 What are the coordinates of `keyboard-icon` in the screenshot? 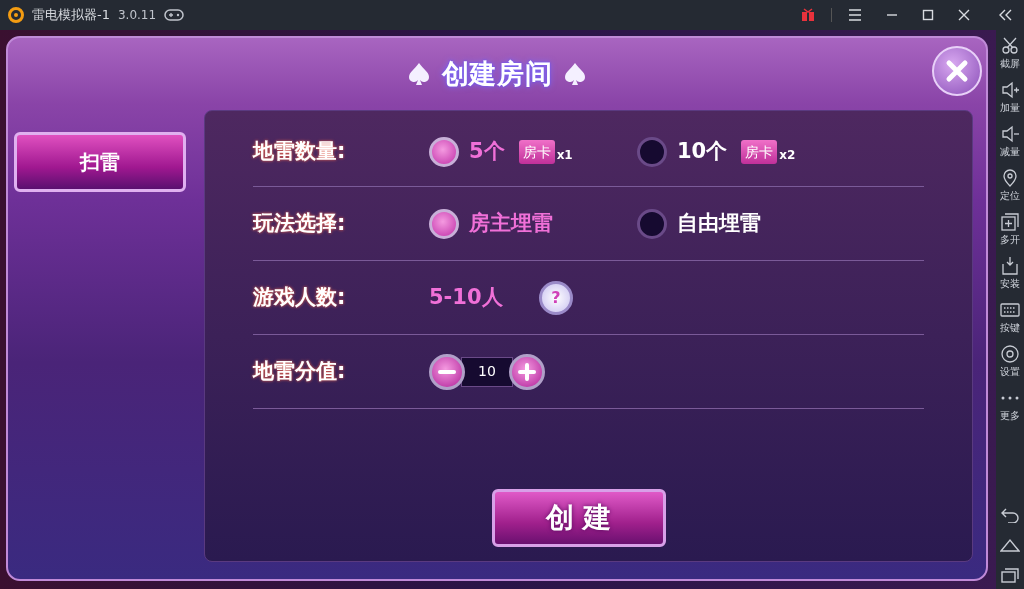 It's located at (1010, 310).